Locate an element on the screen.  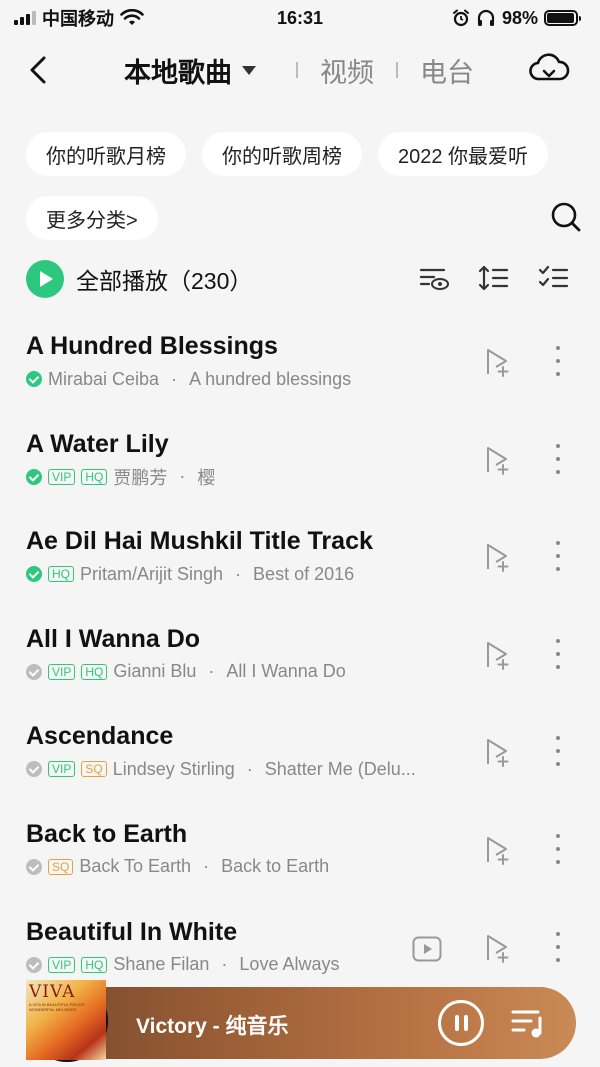
song-artist: Lindsey Stirling is located at coordinates (173, 768).